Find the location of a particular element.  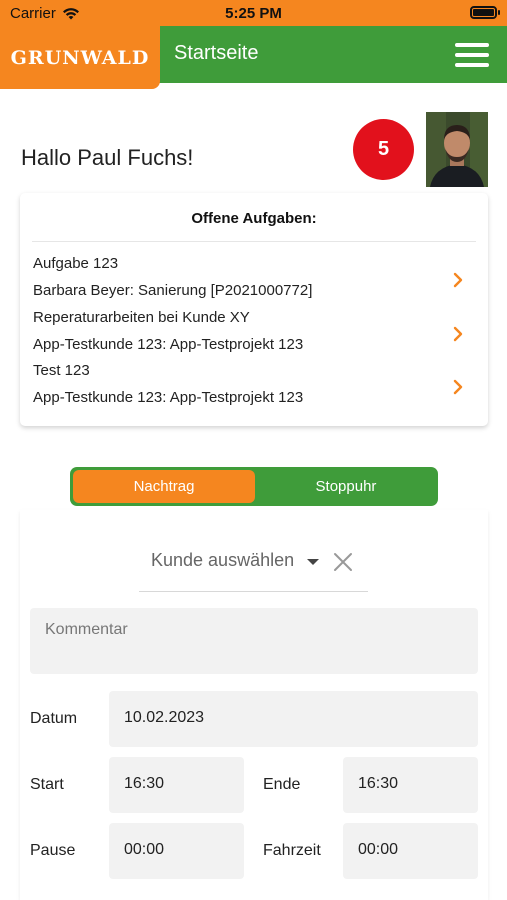

date-field: 10.02.2023 is located at coordinates (293, 719).